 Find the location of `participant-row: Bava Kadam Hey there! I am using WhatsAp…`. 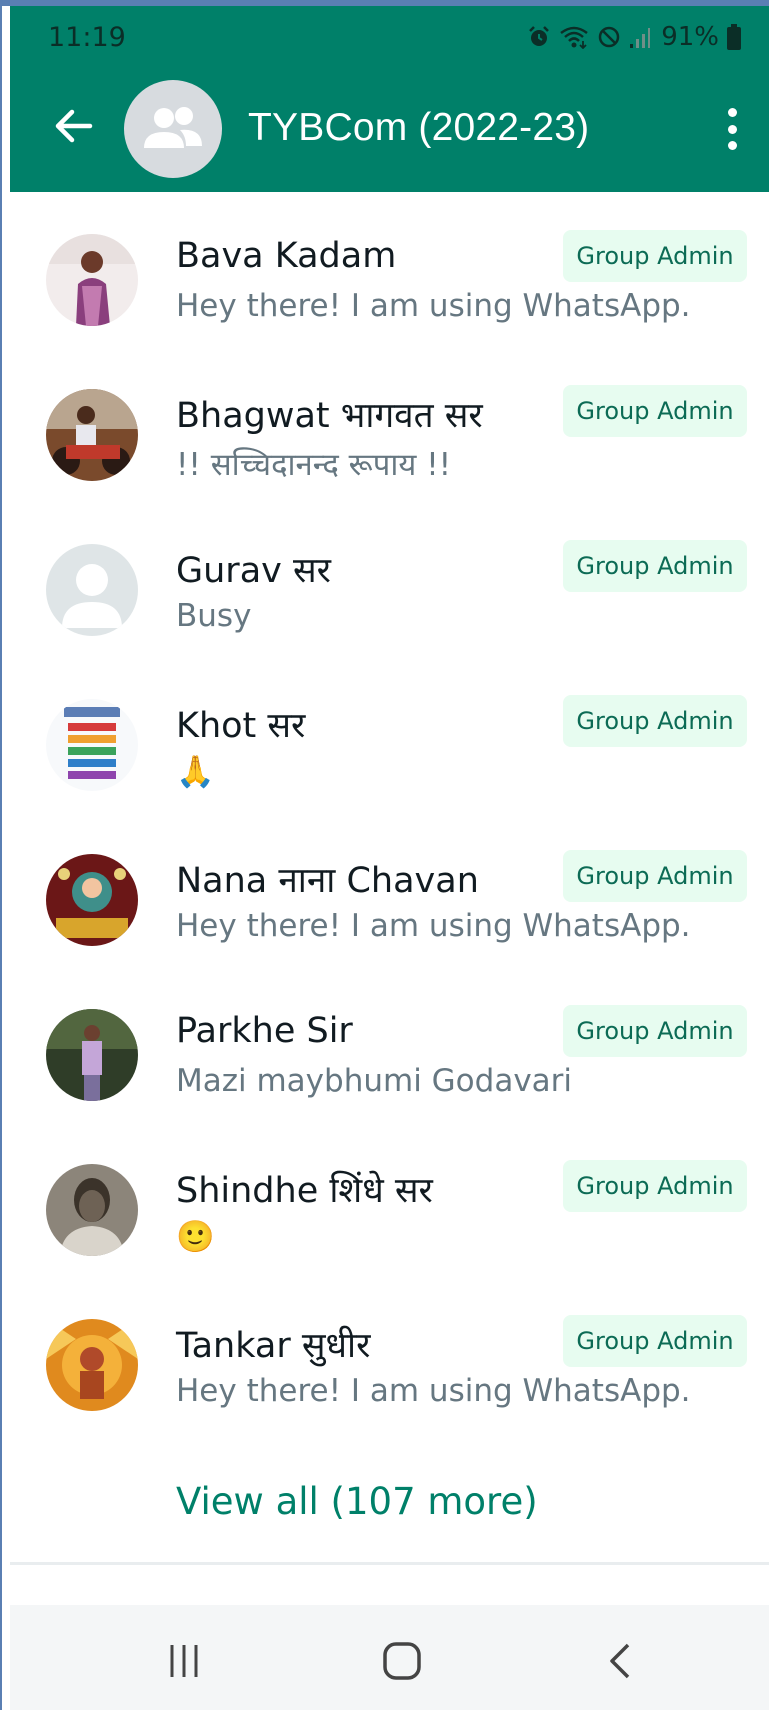

participant-row: Bava Kadam Hey there! I am using WhatsAp… is located at coordinates (389, 269).